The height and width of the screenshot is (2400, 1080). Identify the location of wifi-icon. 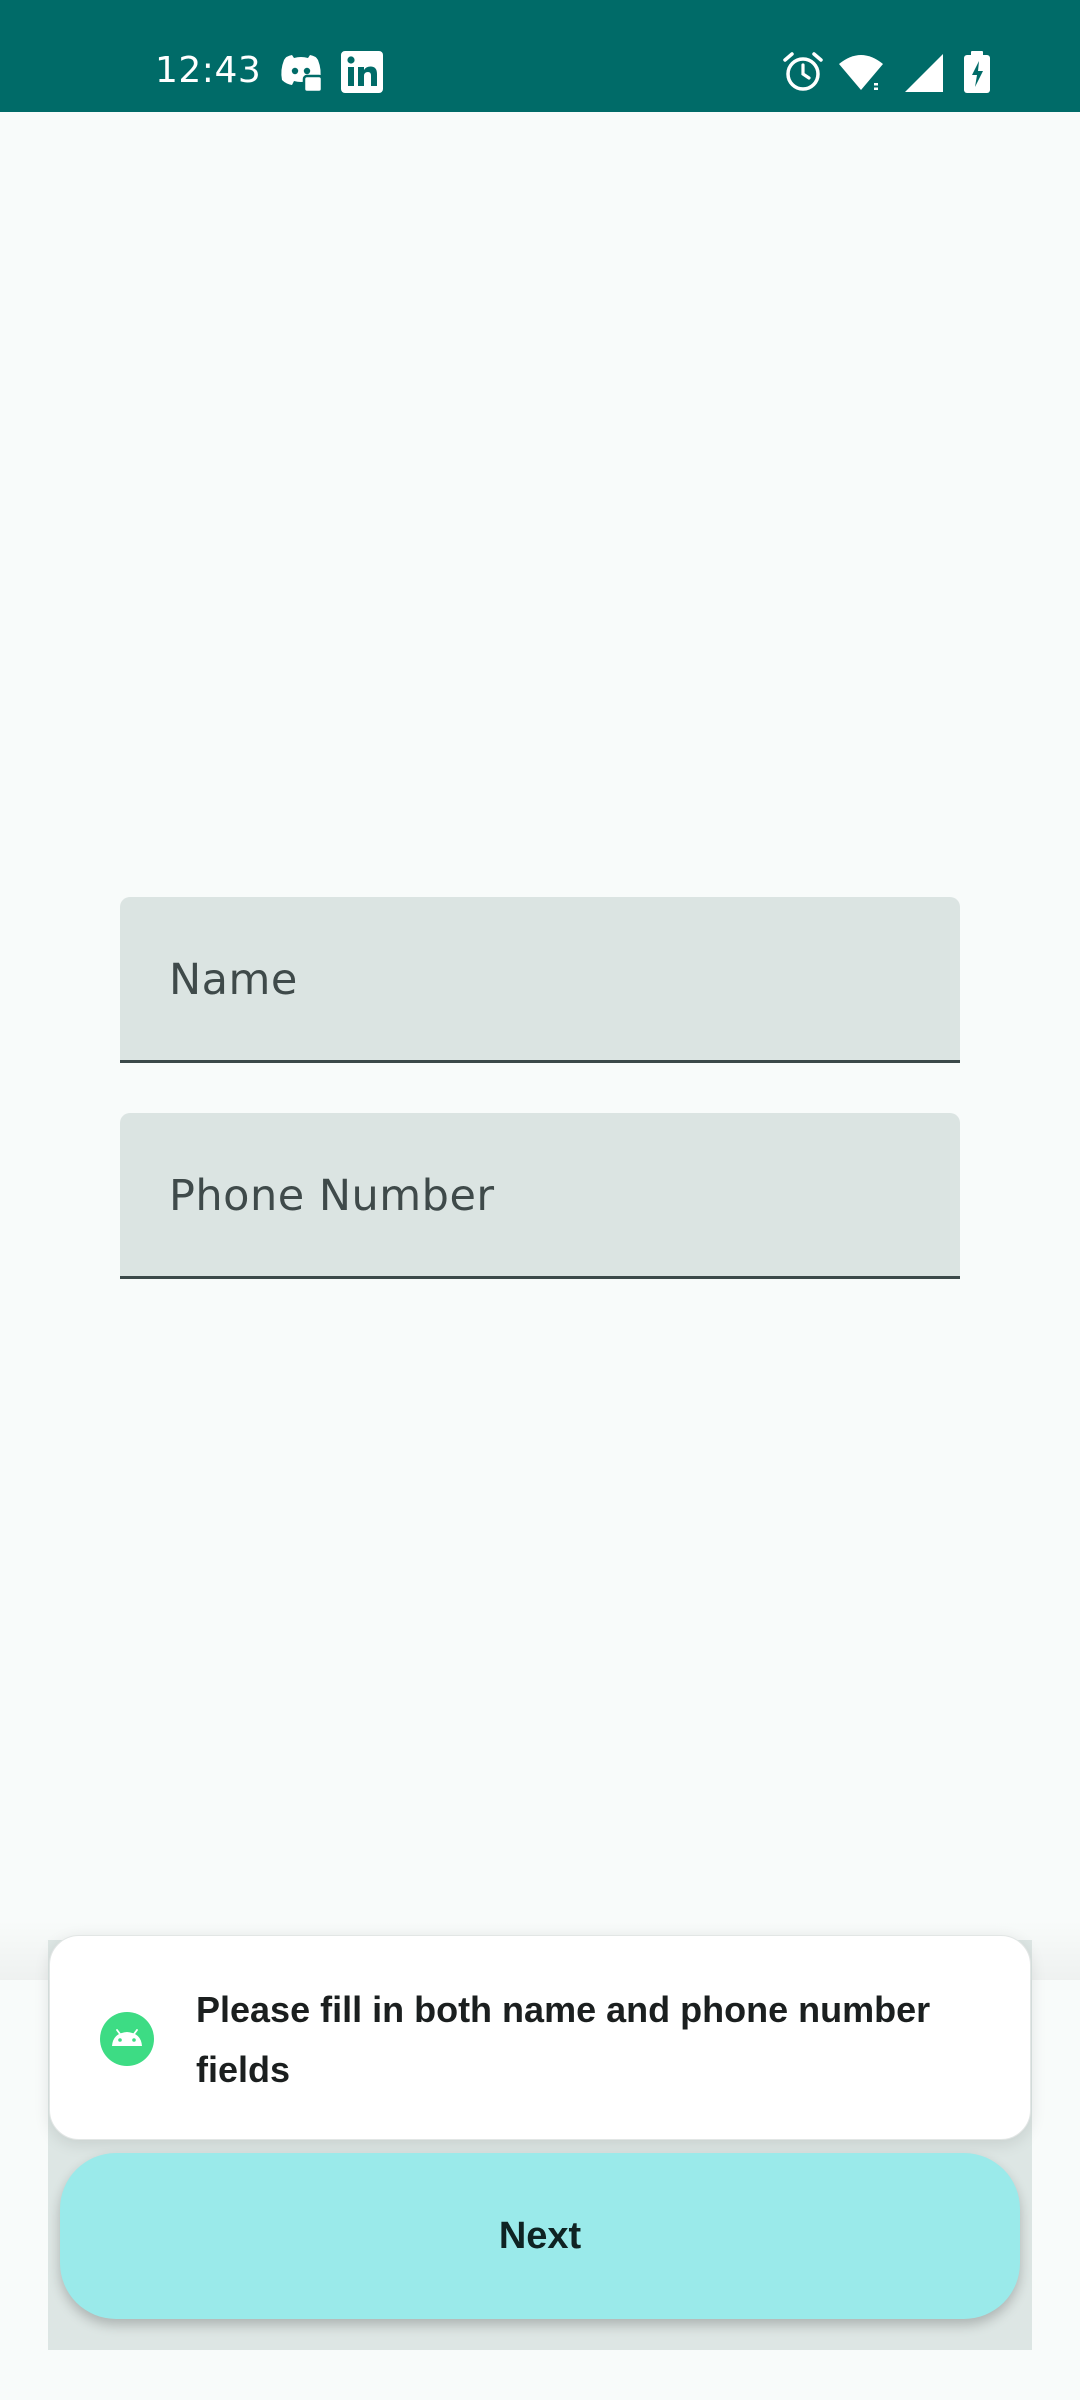
(861, 72).